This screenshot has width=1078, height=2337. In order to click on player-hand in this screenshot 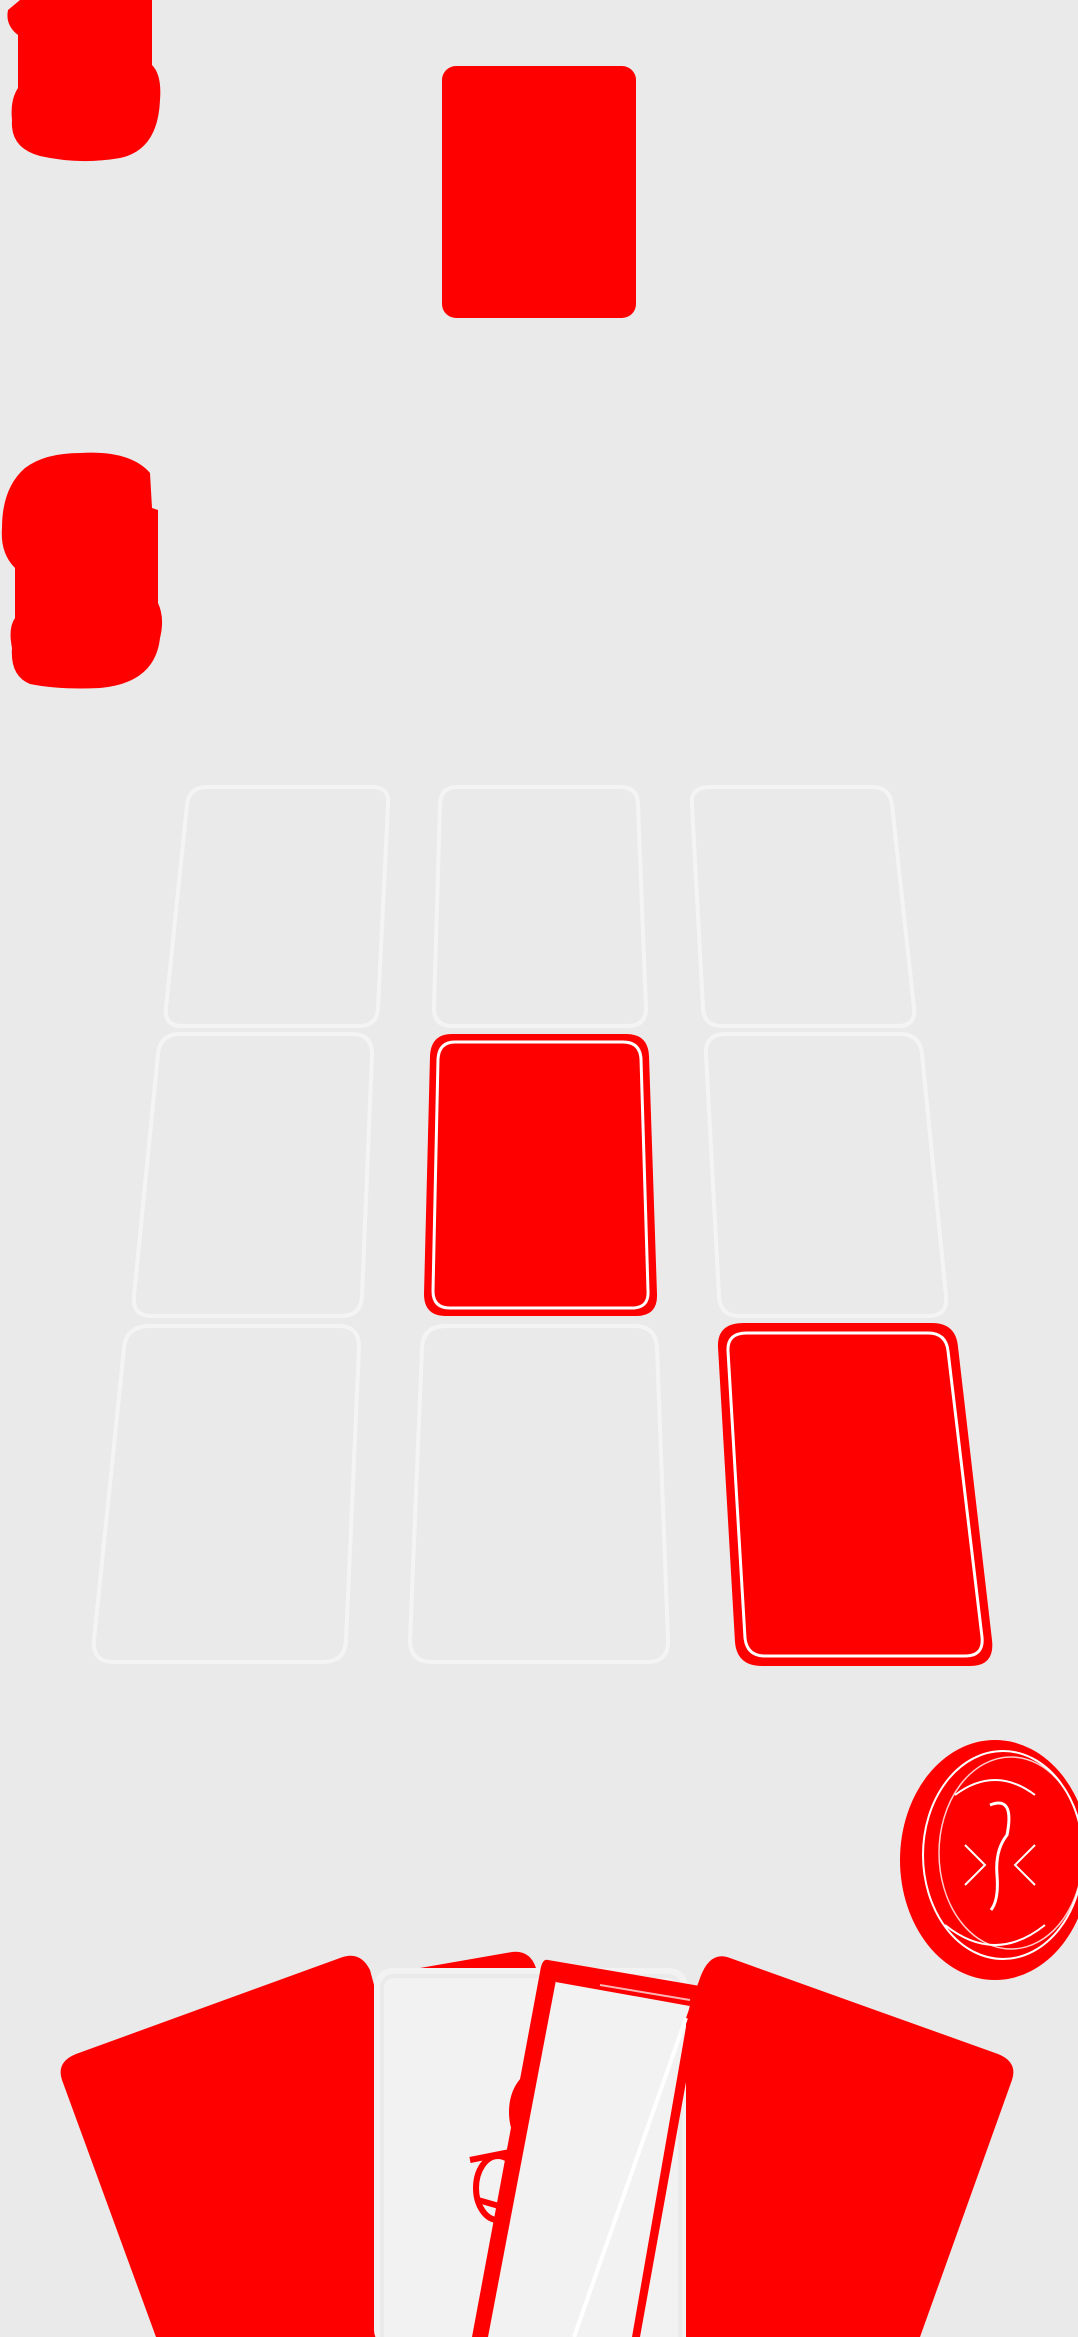, I will do `click(537, 2144)`.